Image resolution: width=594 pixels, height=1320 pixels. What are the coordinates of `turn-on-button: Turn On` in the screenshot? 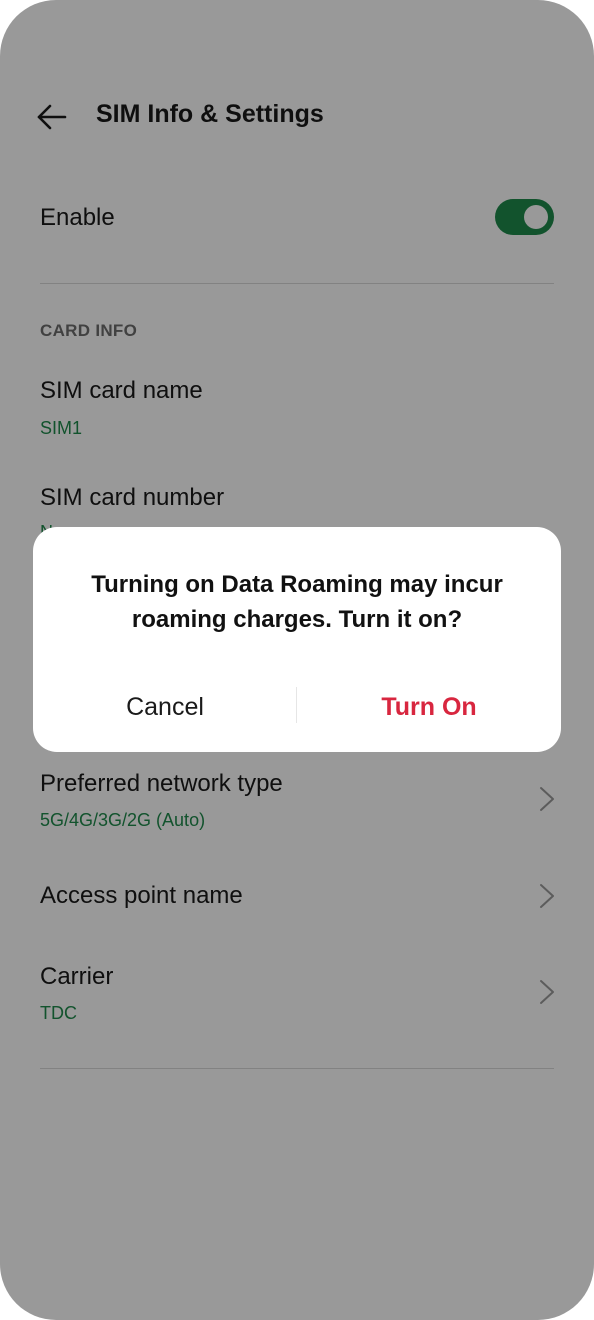 It's located at (429, 707).